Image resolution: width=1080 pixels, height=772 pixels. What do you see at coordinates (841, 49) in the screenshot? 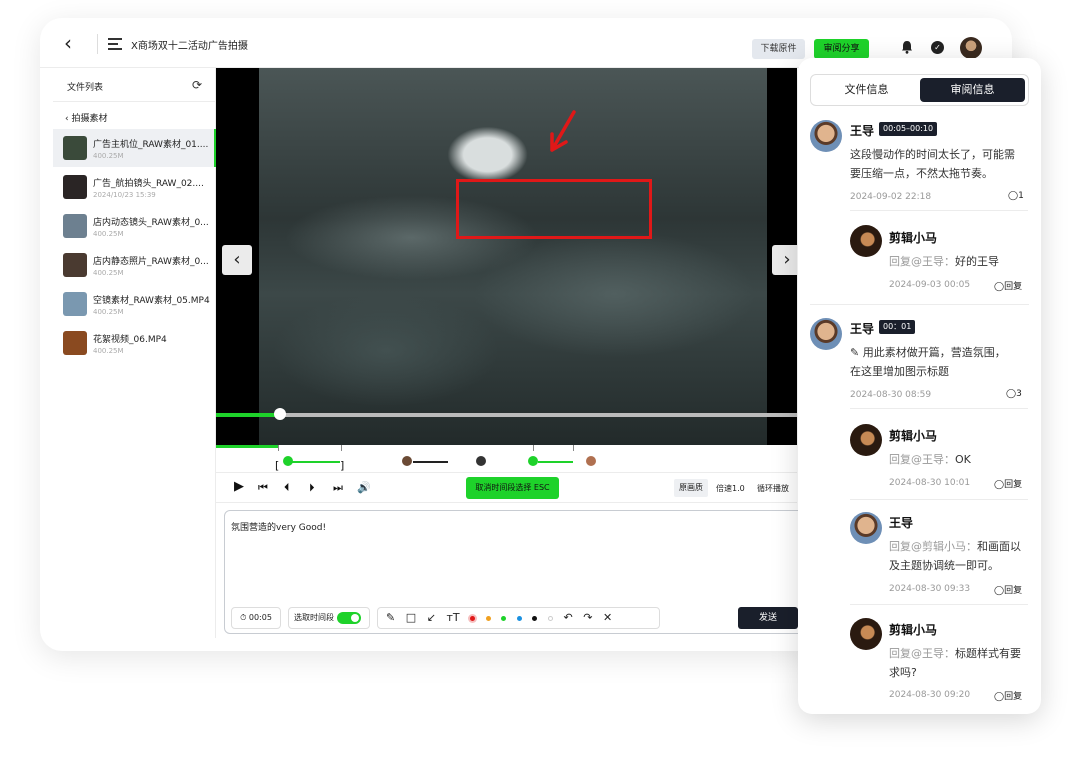
I see `share-review-button: 审阅分享` at bounding box center [841, 49].